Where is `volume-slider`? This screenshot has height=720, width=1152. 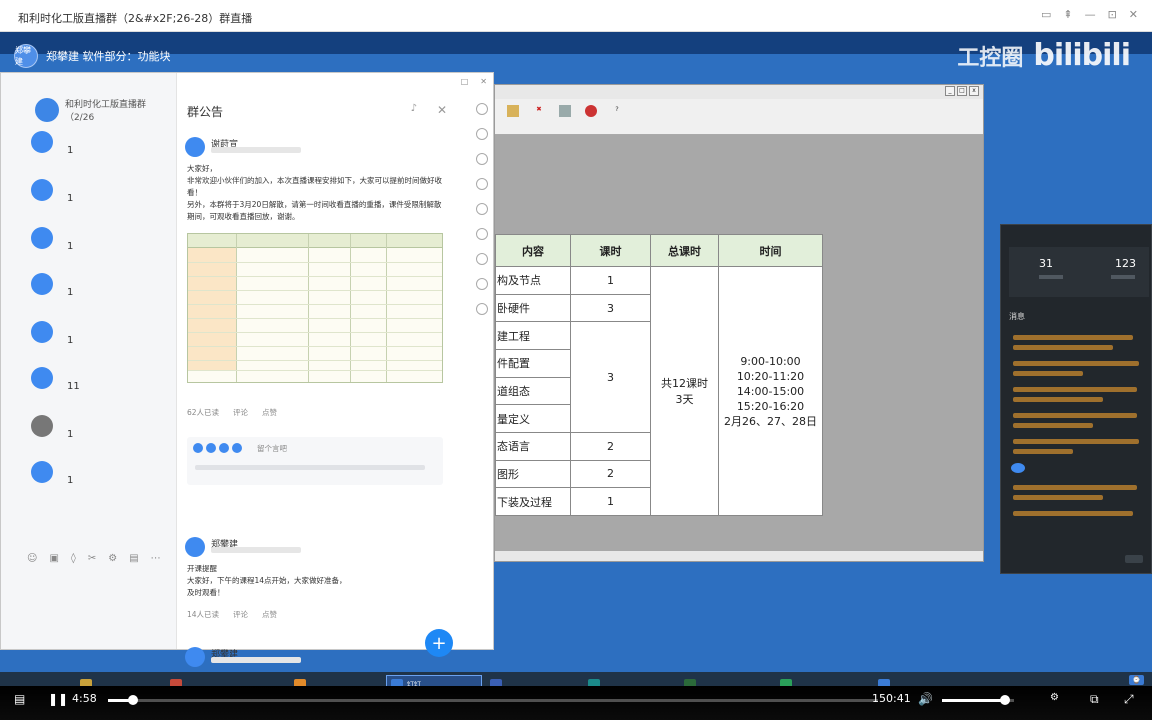 volume-slider is located at coordinates (978, 700).